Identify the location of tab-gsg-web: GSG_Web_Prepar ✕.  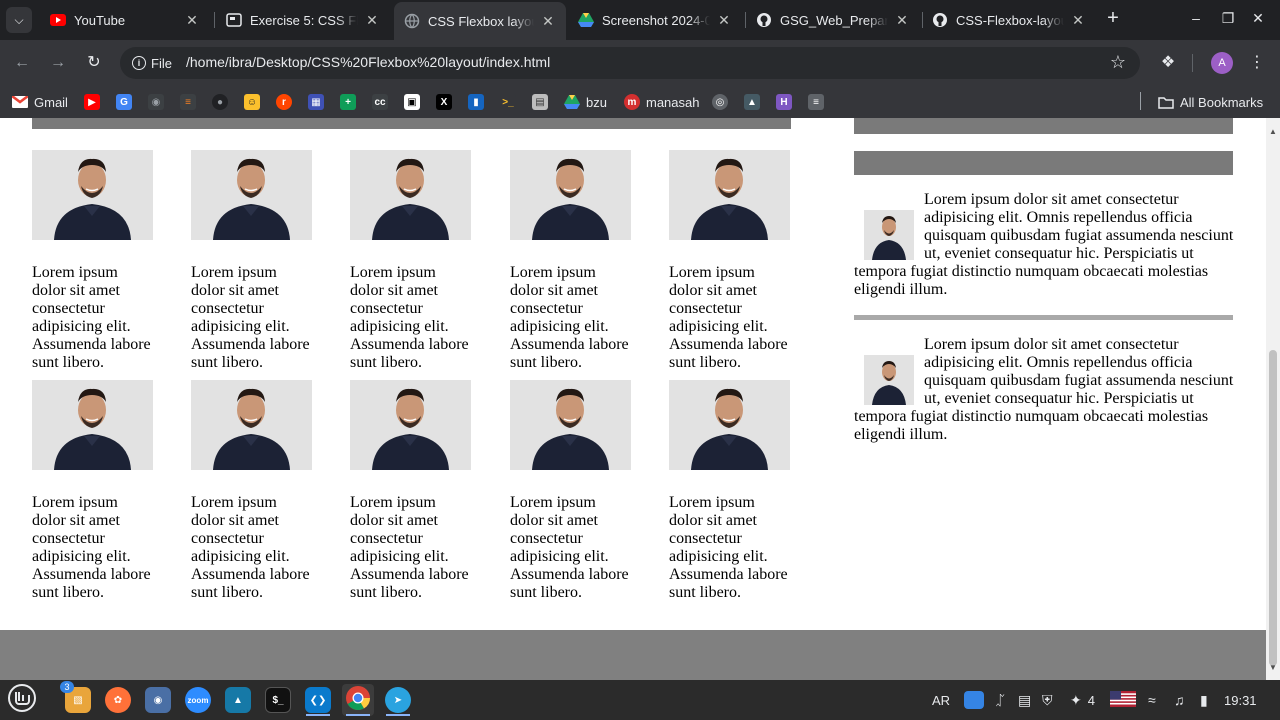
(833, 20).